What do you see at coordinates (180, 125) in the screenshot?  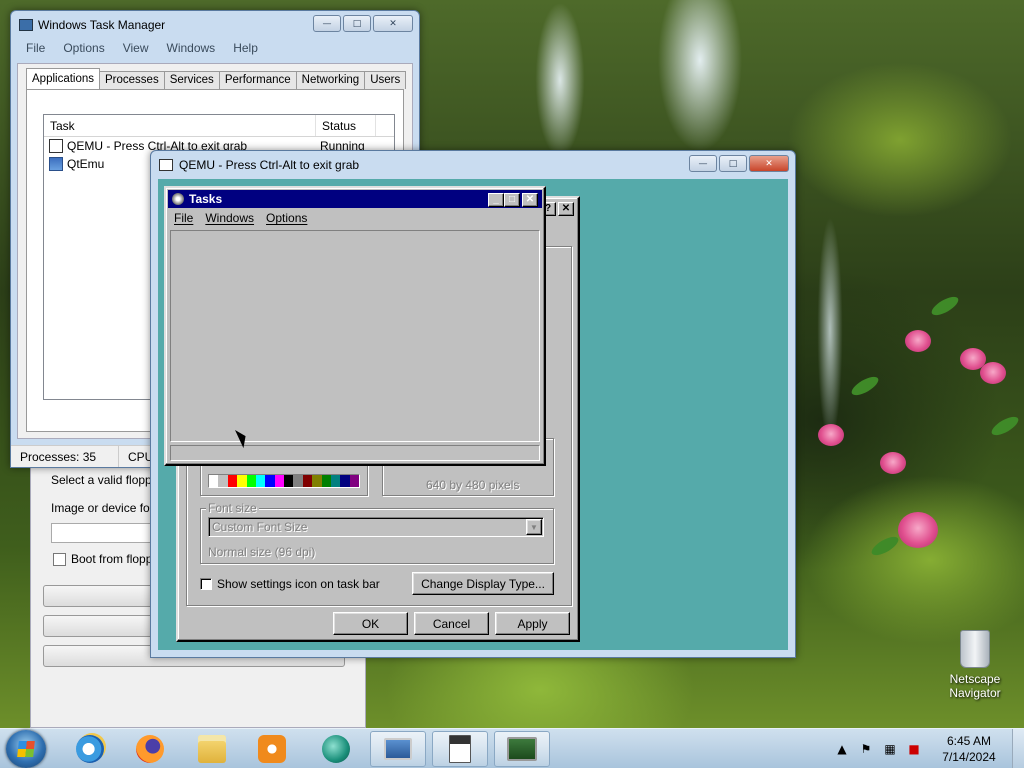 I see `column-task: Task` at bounding box center [180, 125].